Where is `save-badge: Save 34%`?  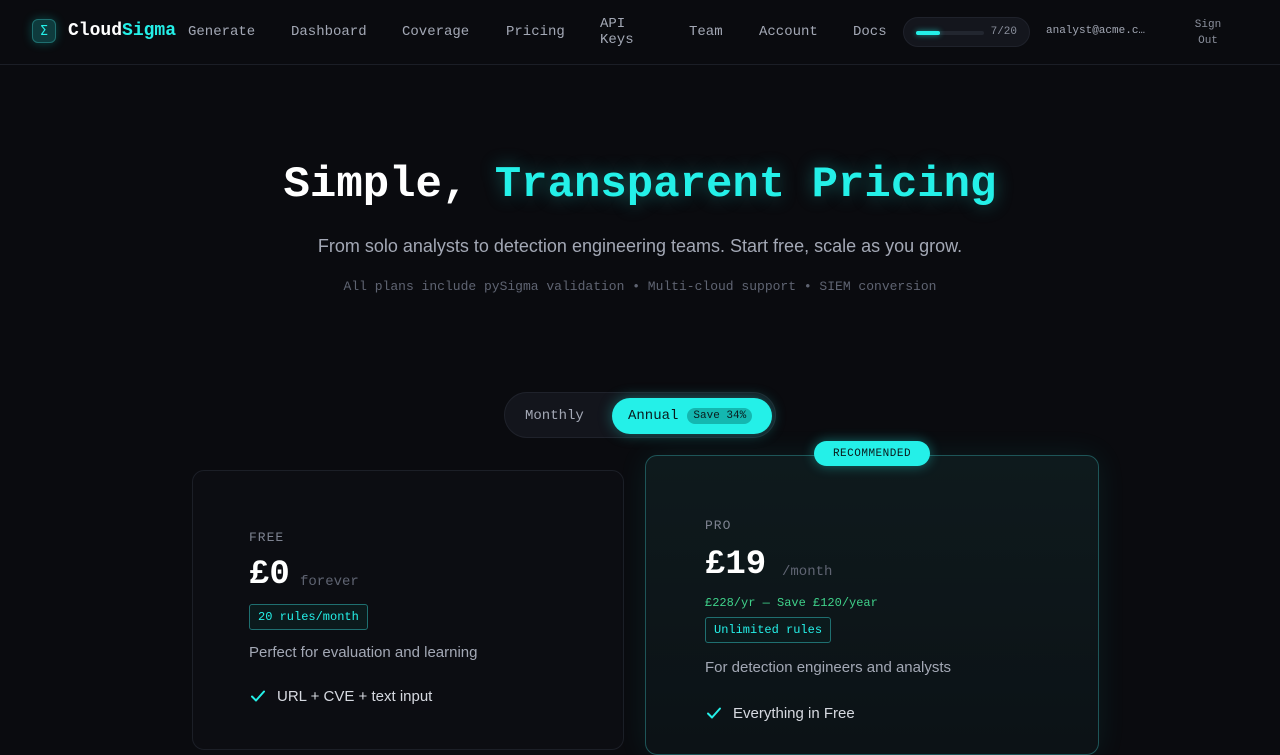
save-badge: Save 34% is located at coordinates (720, 416).